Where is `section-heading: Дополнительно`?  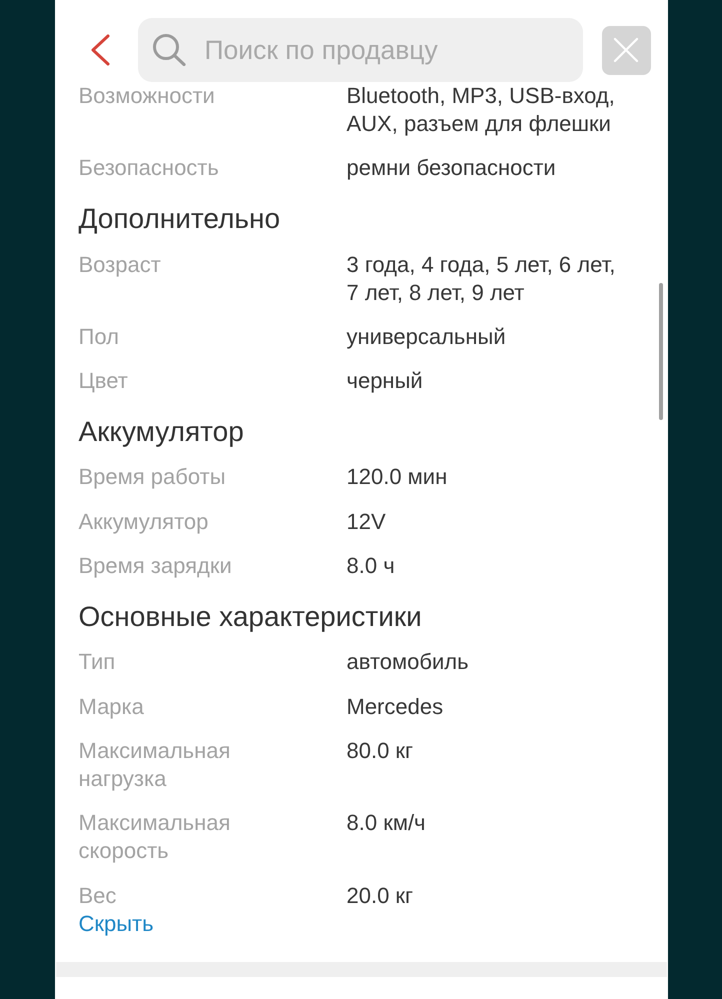 section-heading: Дополнительно is located at coordinates (180, 219).